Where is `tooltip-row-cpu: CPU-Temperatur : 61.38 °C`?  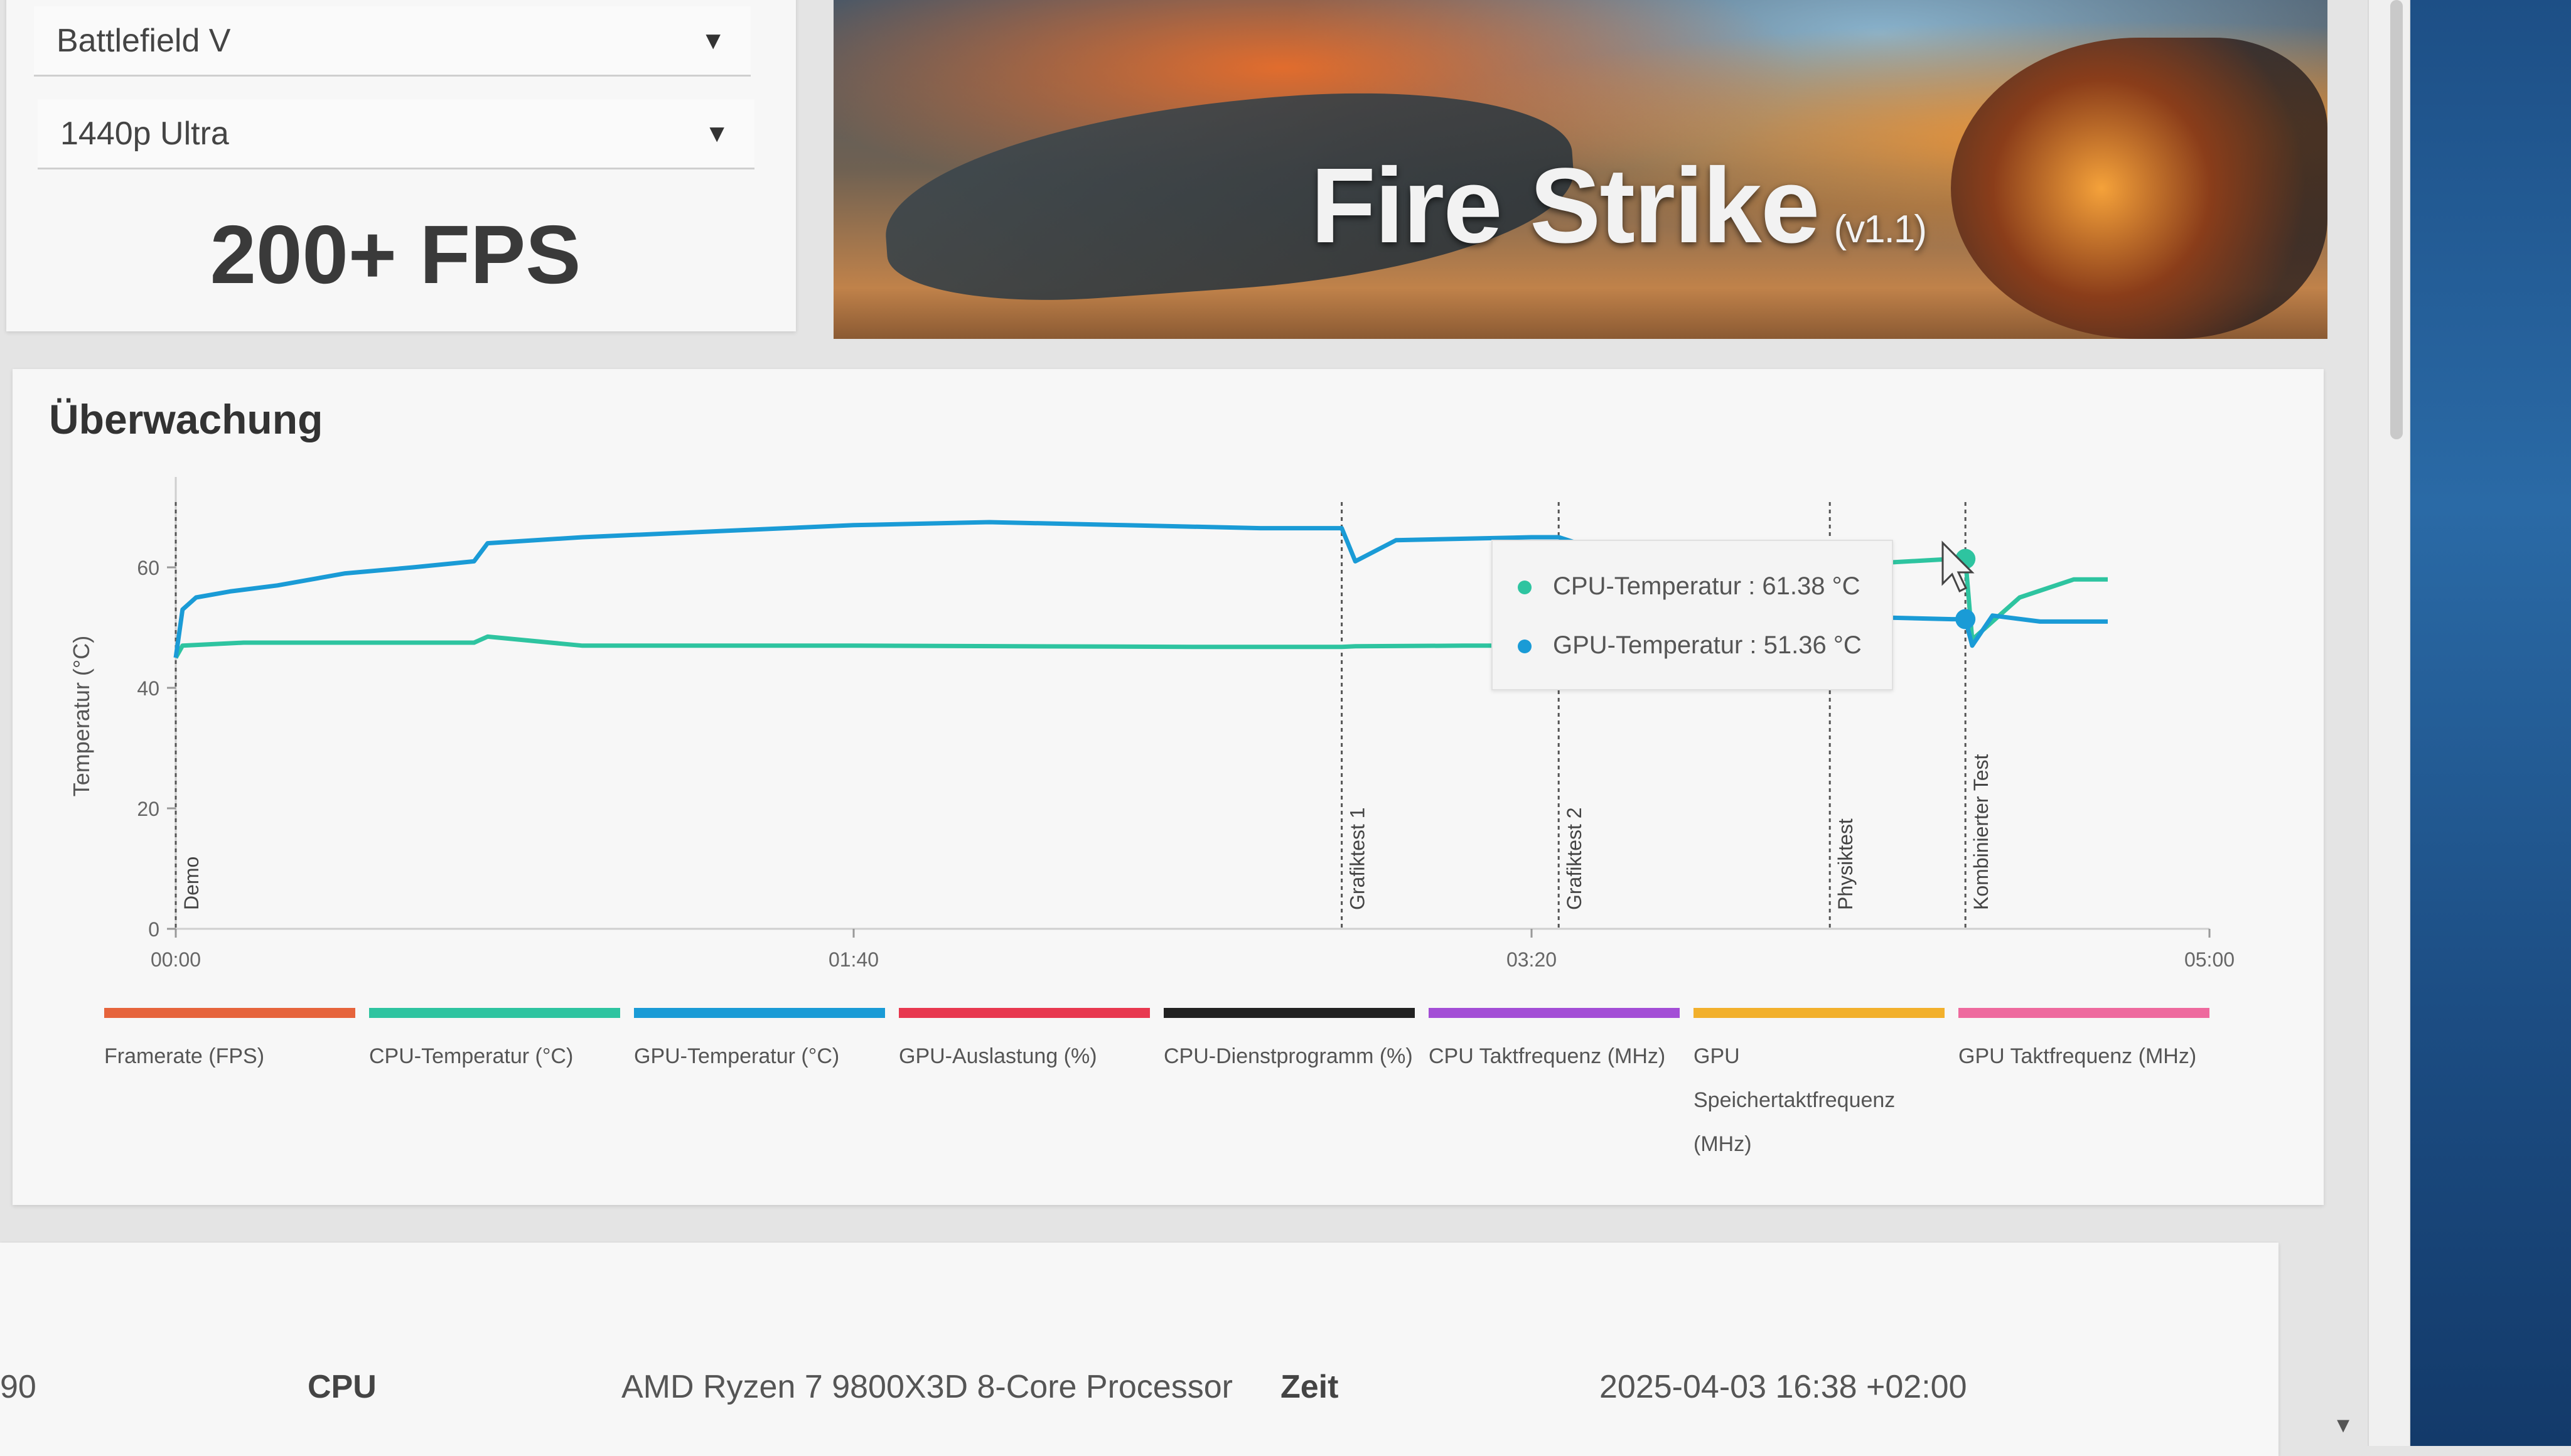
tooltip-row-cpu: CPU-Temperatur : 61.38 °C is located at coordinates (1689, 586).